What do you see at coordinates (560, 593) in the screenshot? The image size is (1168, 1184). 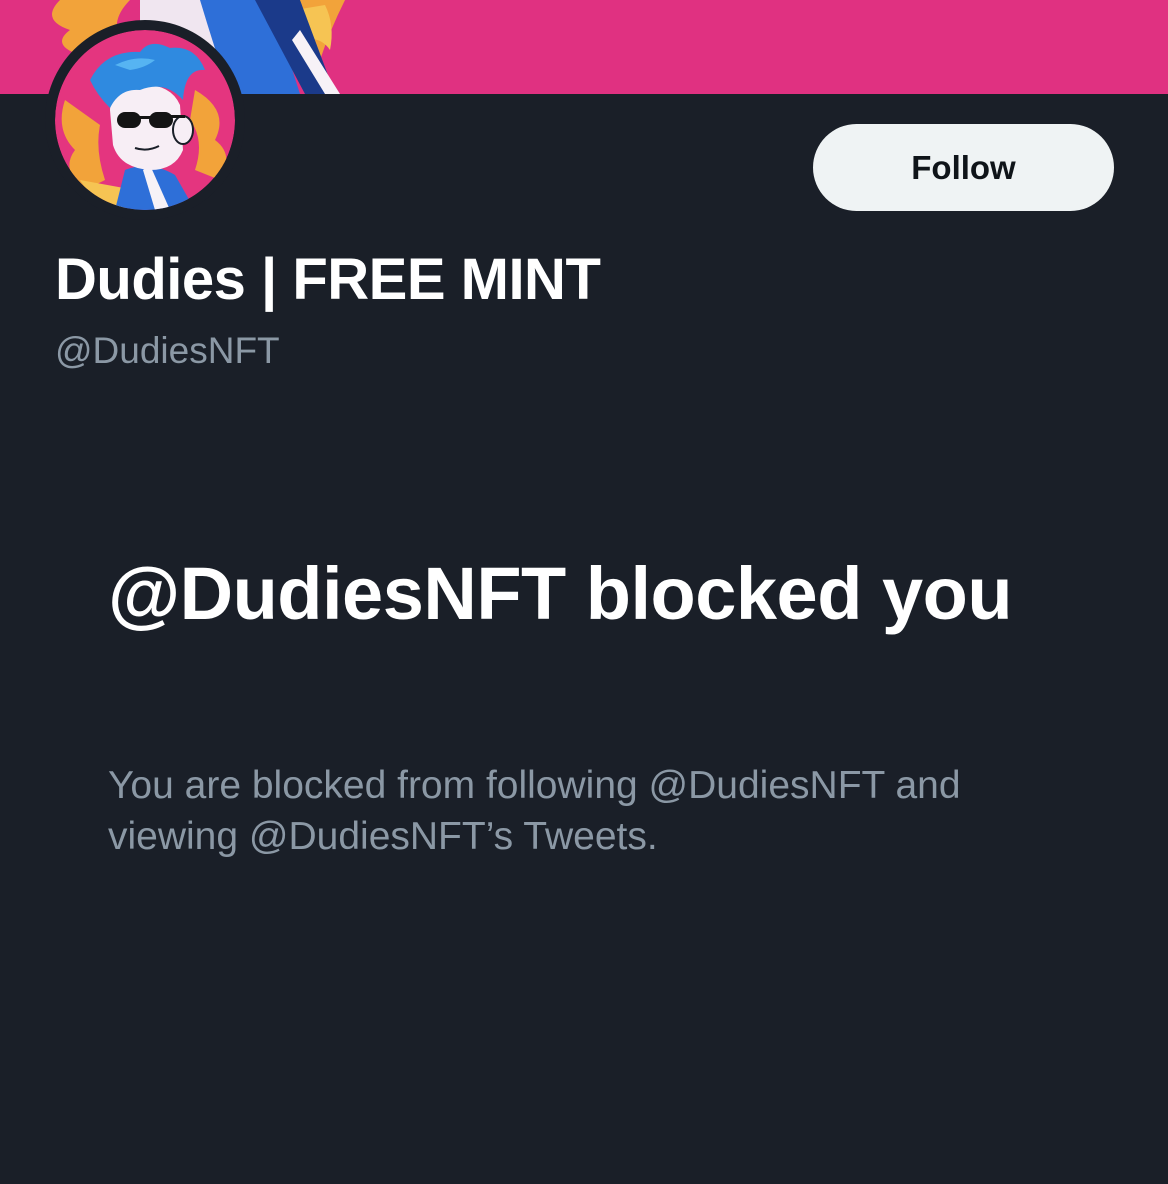 I see `blocked-title: @DudiesNFT blocked you` at bounding box center [560, 593].